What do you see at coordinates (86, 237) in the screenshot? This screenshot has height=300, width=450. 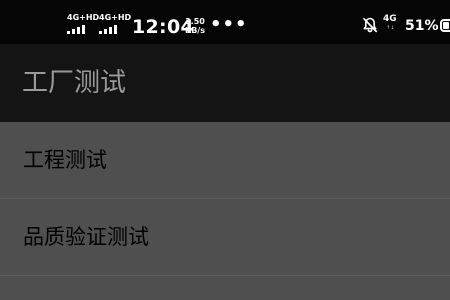 I see `list-item-label: 品质验证测试` at bounding box center [86, 237].